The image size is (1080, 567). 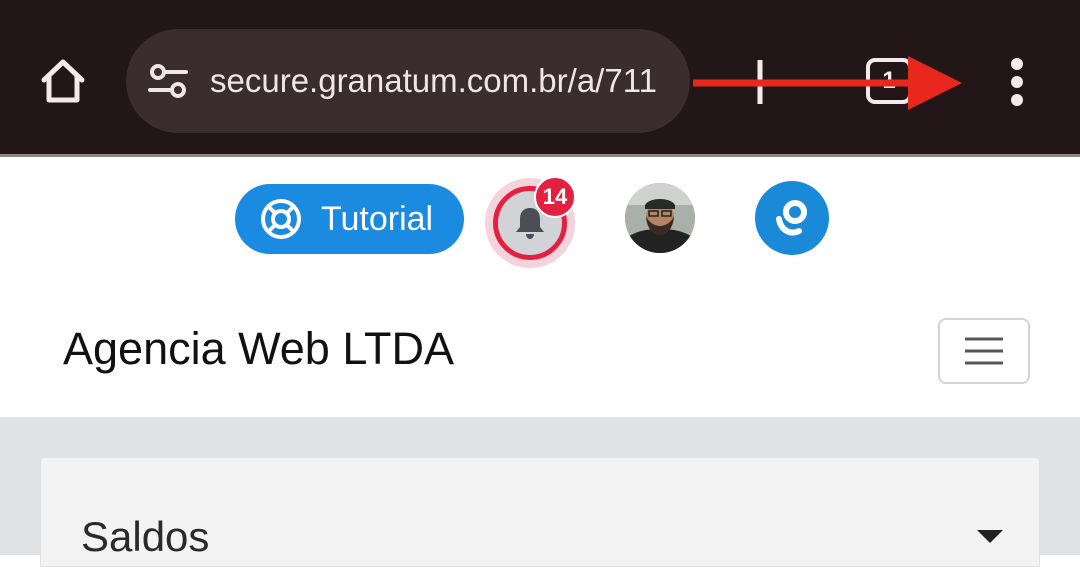 What do you see at coordinates (259, 348) in the screenshot?
I see `company-name: Agencia Web LTDA` at bounding box center [259, 348].